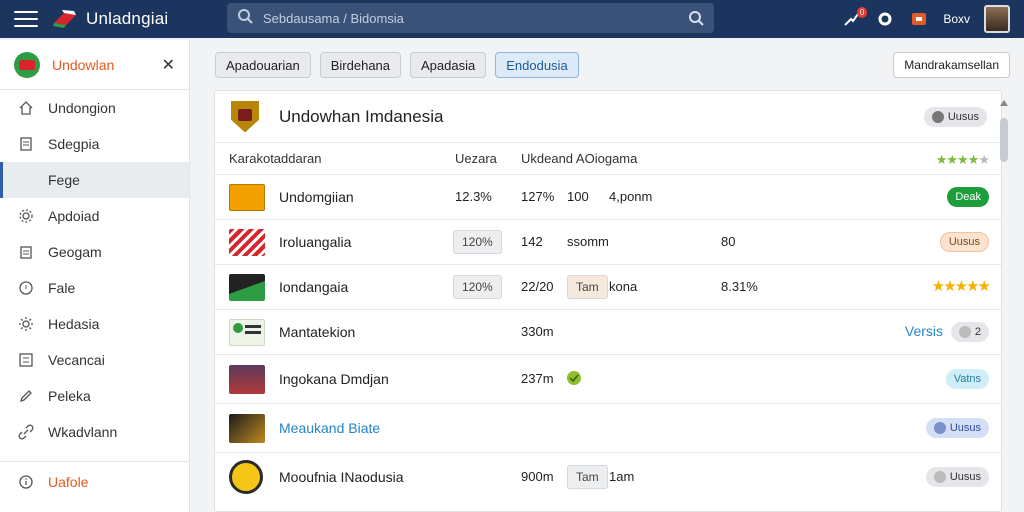  Describe the element at coordinates (854, 18) in the screenshot. I see `notification-icon: 0` at that location.